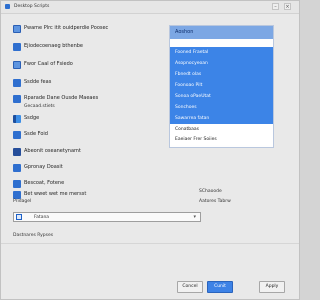  Describe the element at coordinates (19, 217) in the screenshot. I see `dropdown-checkbox` at that location.